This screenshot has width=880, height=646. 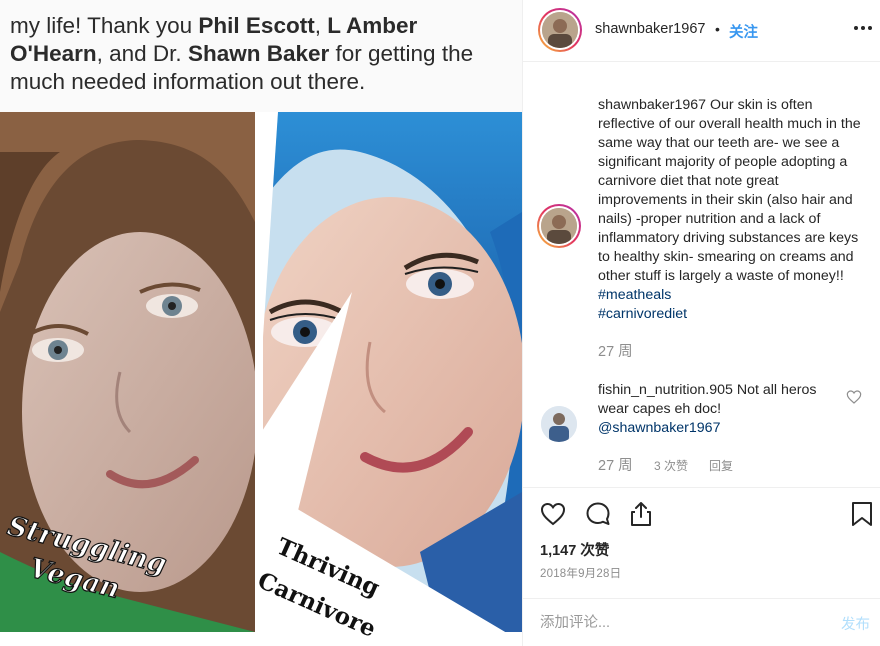 I want to click on comment-time: 27 周, so click(x=615, y=464).